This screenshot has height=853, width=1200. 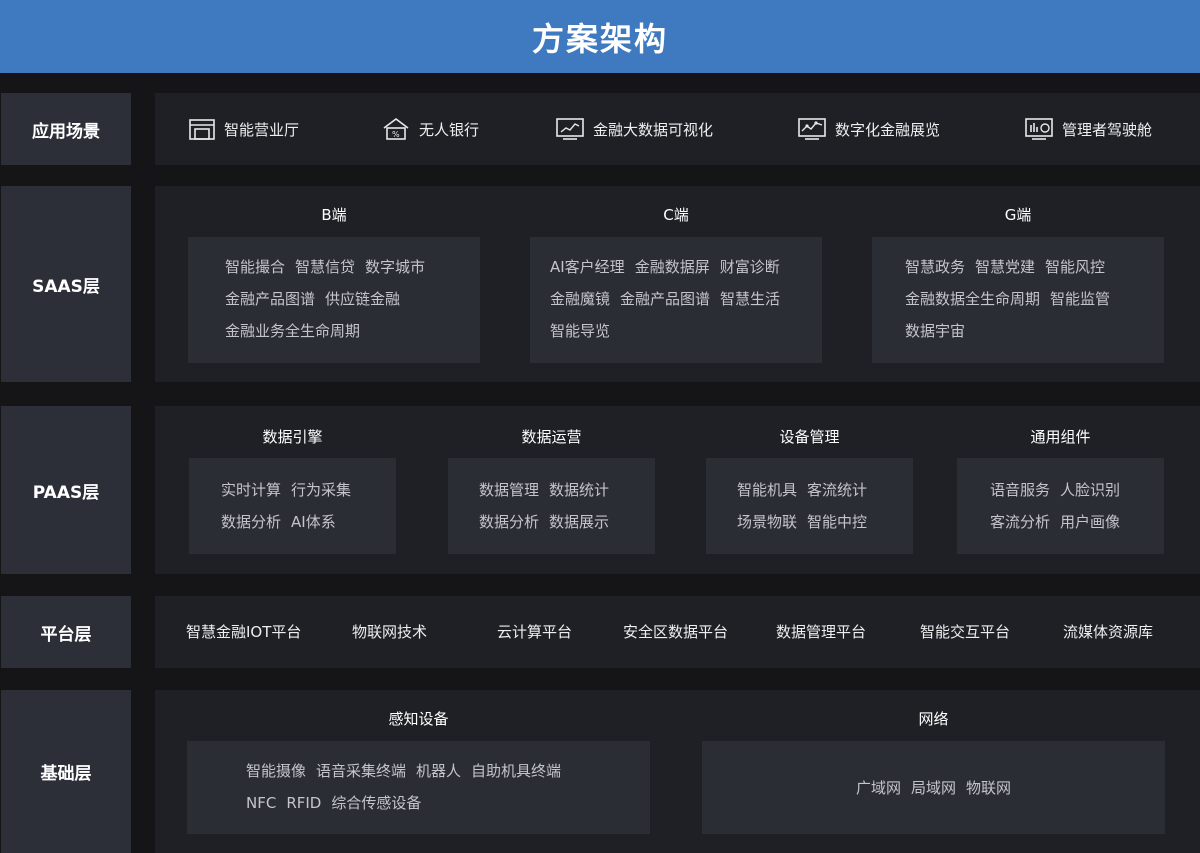 I want to click on bank-house-icon: %, so click(x=396, y=129).